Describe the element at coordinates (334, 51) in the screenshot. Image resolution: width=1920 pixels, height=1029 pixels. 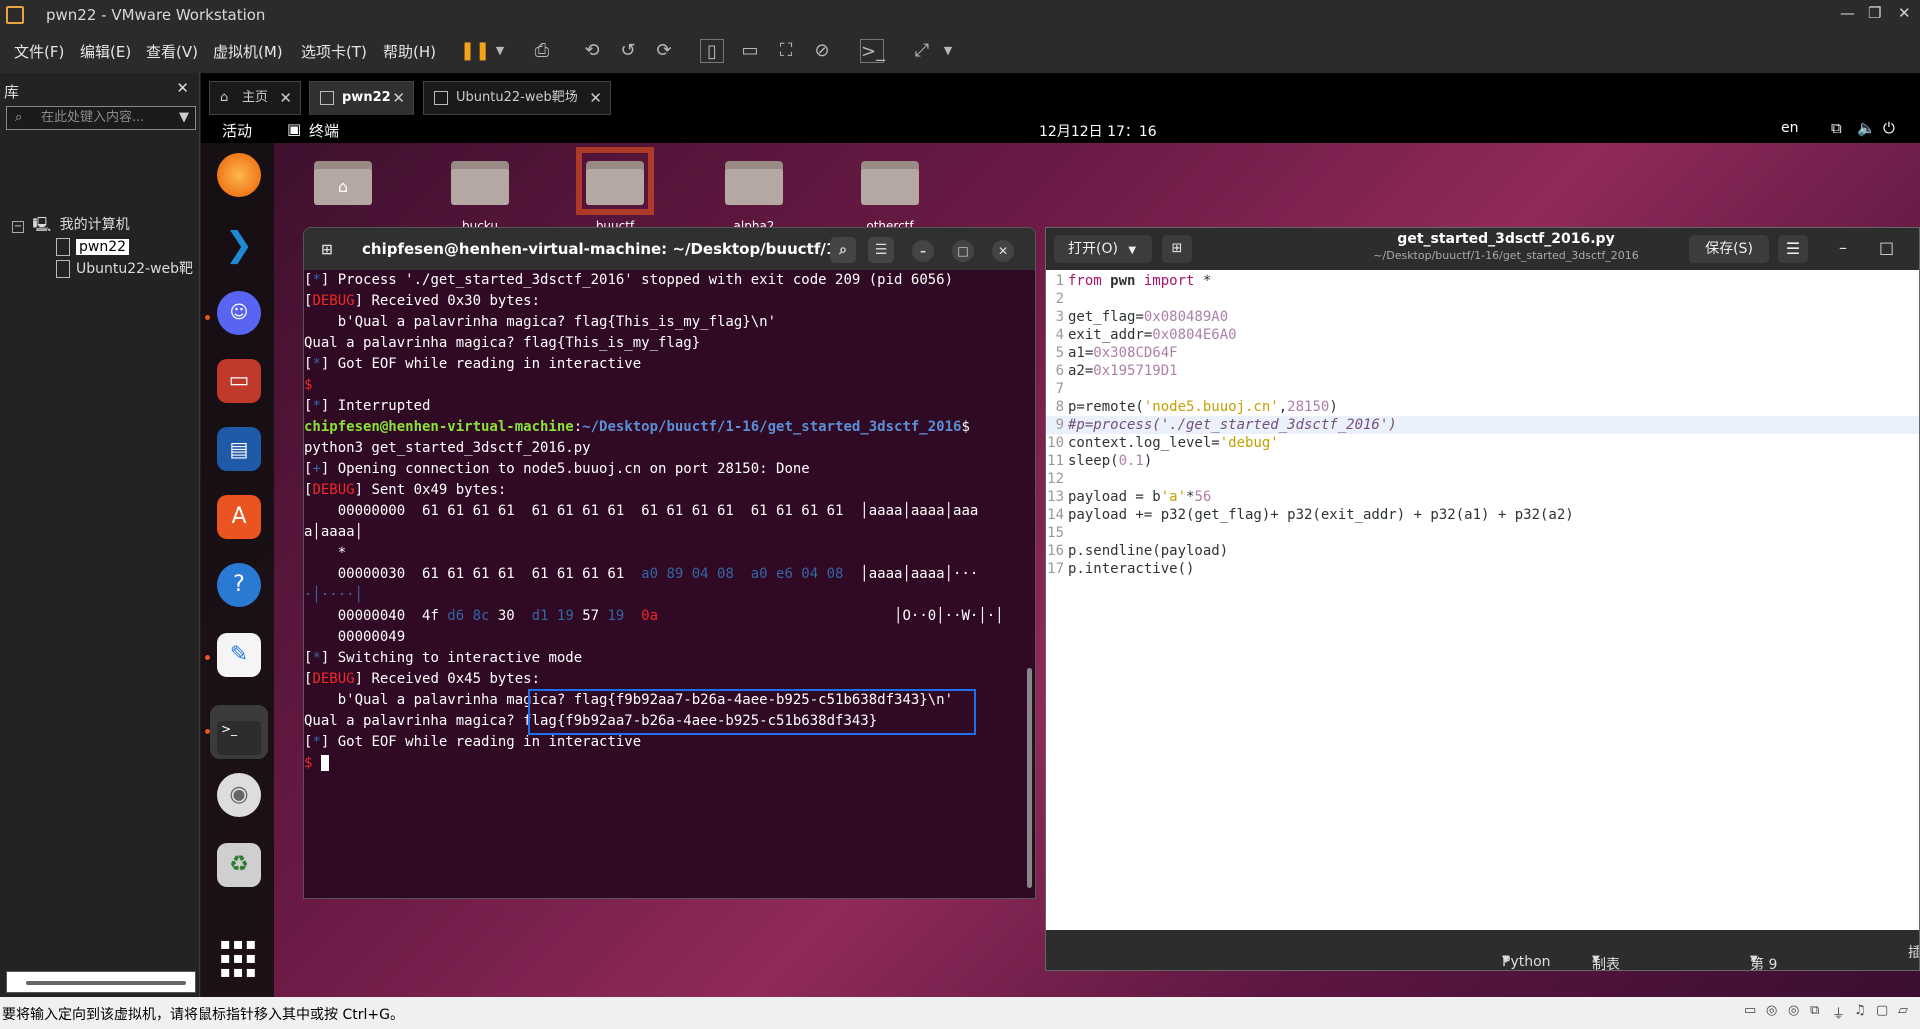
I see `menu-tabs: 选项卡(T)` at that location.